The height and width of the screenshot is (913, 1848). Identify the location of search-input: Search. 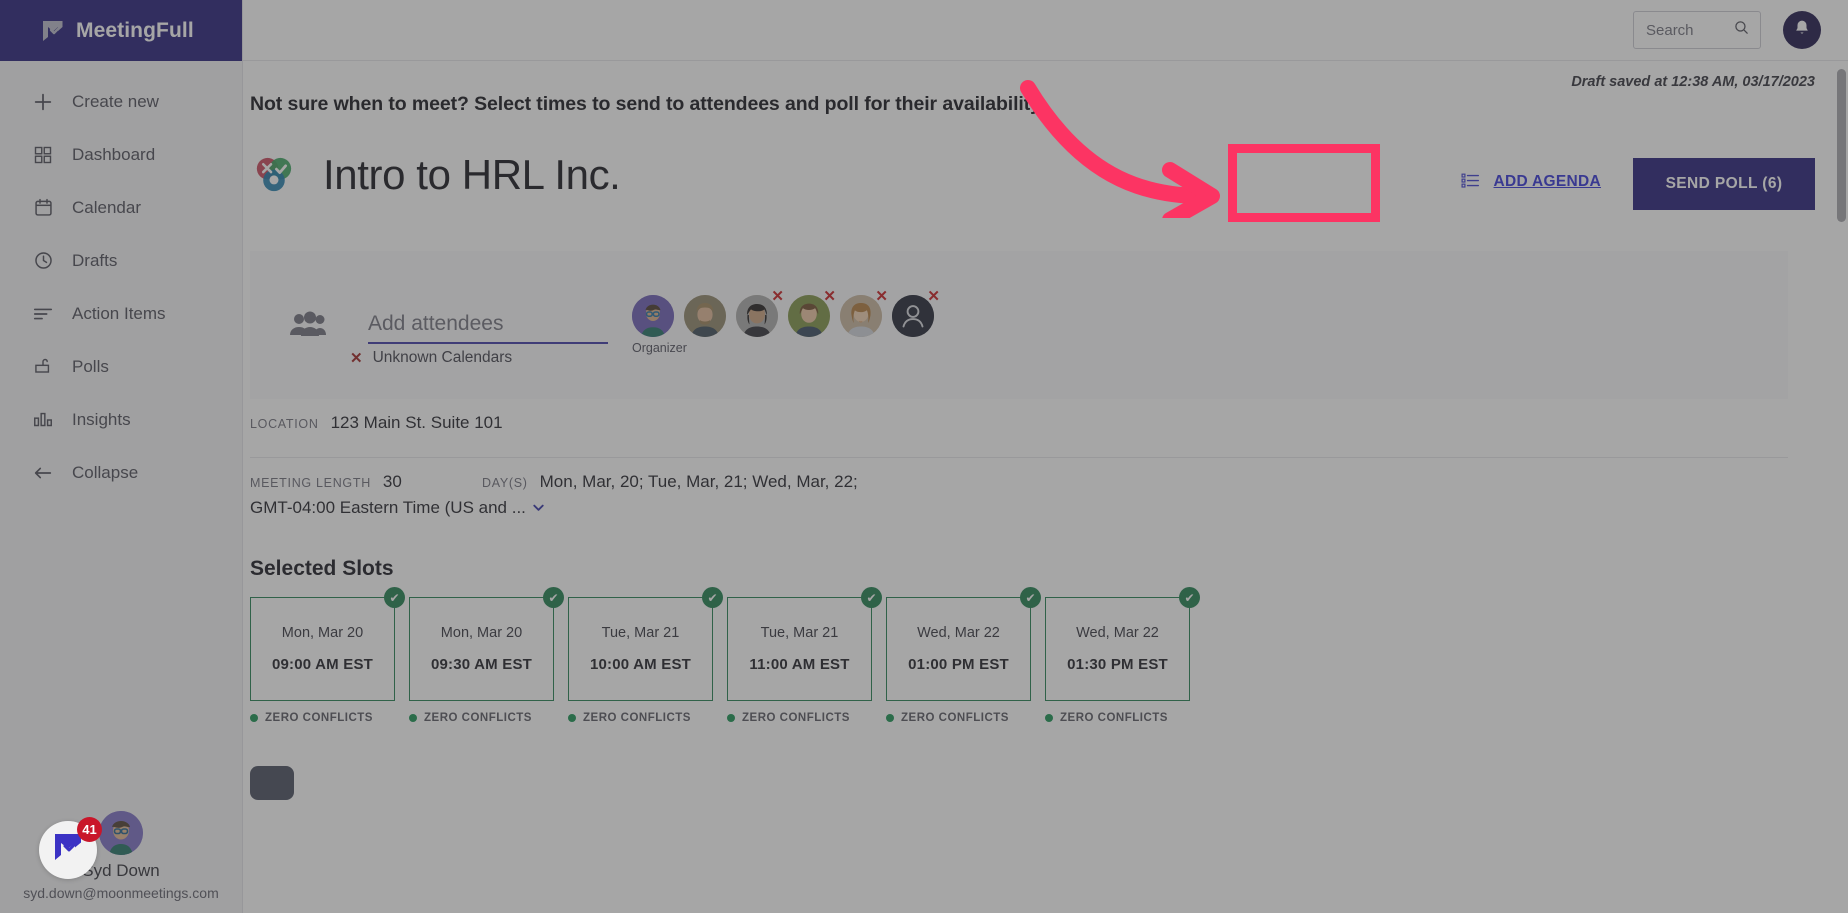
(1697, 30).